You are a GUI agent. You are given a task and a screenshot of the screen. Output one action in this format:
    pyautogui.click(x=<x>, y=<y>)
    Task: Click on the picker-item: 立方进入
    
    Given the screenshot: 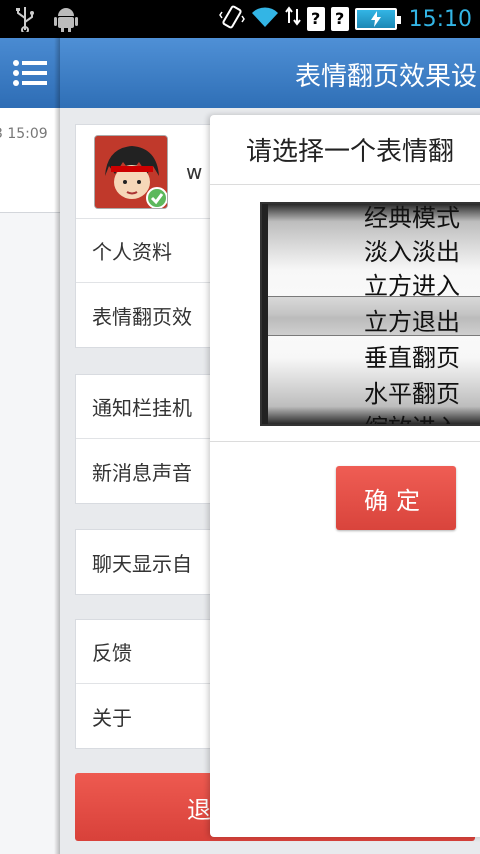 What is the action you would take?
    pyautogui.click(x=412, y=283)
    